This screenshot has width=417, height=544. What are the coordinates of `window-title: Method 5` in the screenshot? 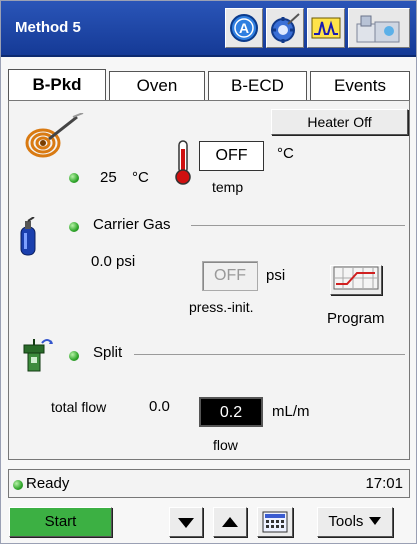 It's located at (48, 27).